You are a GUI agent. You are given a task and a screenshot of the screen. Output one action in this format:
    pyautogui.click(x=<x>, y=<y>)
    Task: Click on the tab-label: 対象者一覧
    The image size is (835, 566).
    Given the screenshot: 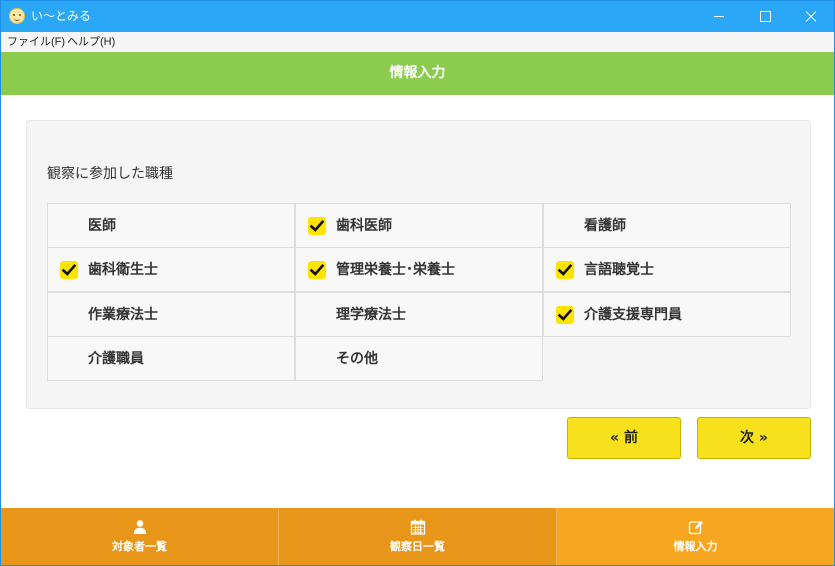 What is the action you would take?
    pyautogui.click(x=139, y=546)
    